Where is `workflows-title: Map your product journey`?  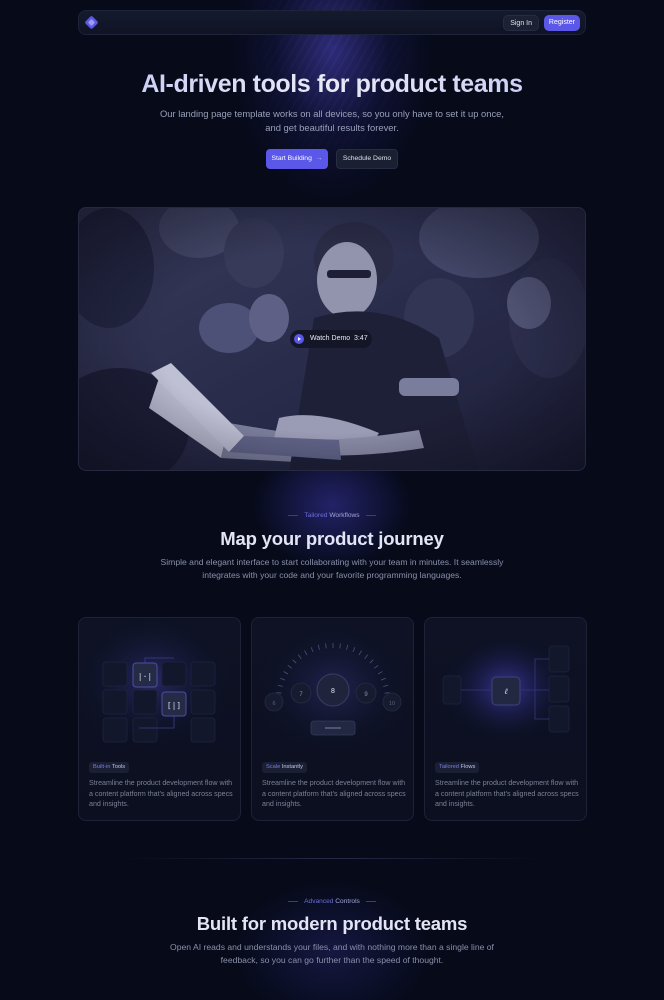
workflows-title: Map your product journey is located at coordinates (332, 538).